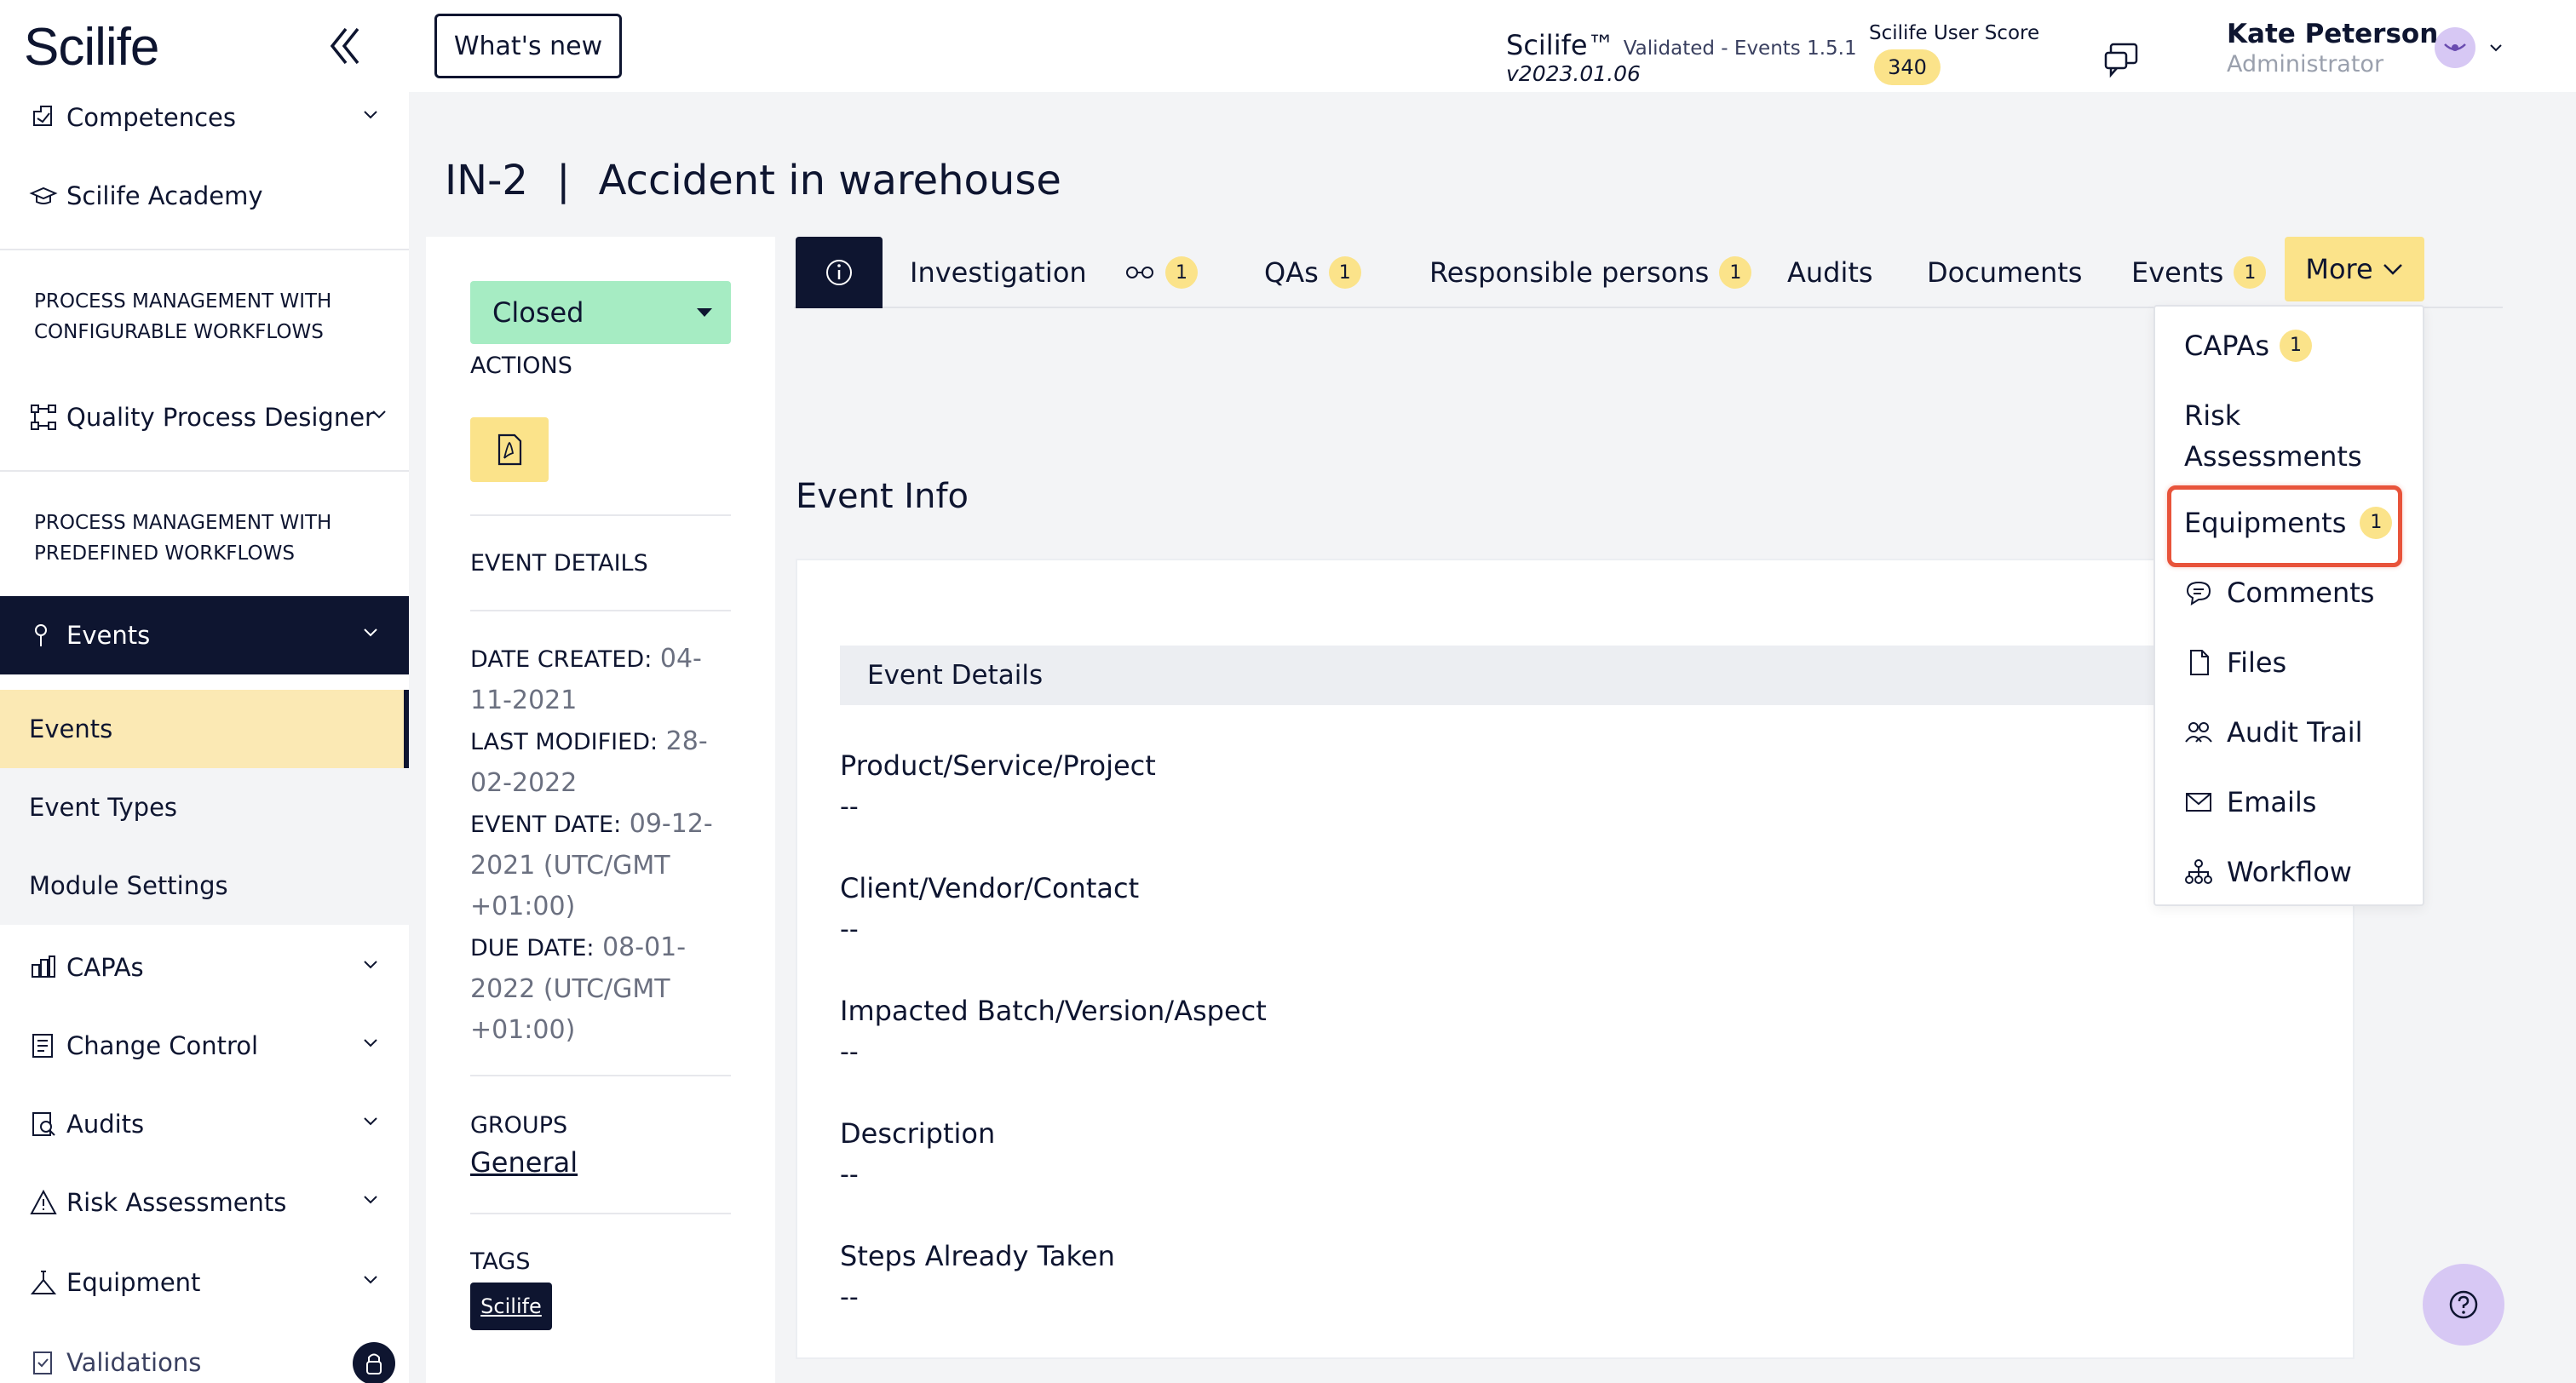  I want to click on record-id: IN-2, so click(487, 180).